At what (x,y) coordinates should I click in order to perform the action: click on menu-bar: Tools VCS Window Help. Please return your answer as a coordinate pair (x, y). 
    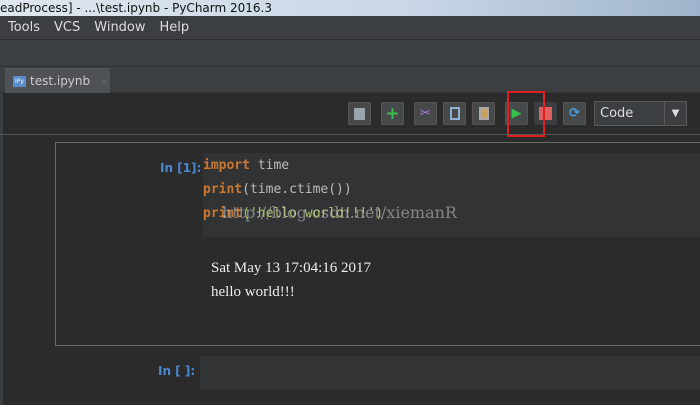
    Looking at the image, I should click on (350, 28).